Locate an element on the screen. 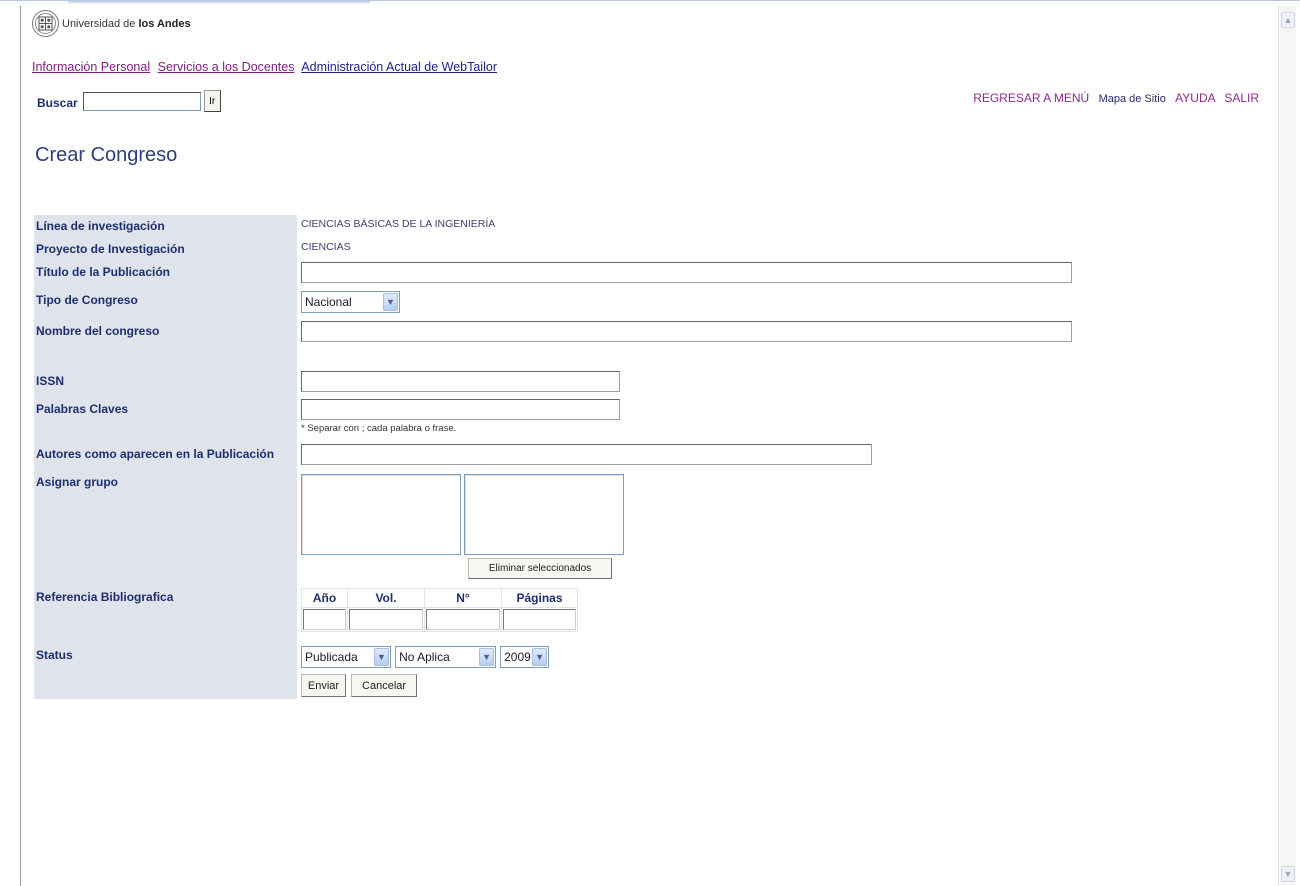  autores-input is located at coordinates (586, 454).